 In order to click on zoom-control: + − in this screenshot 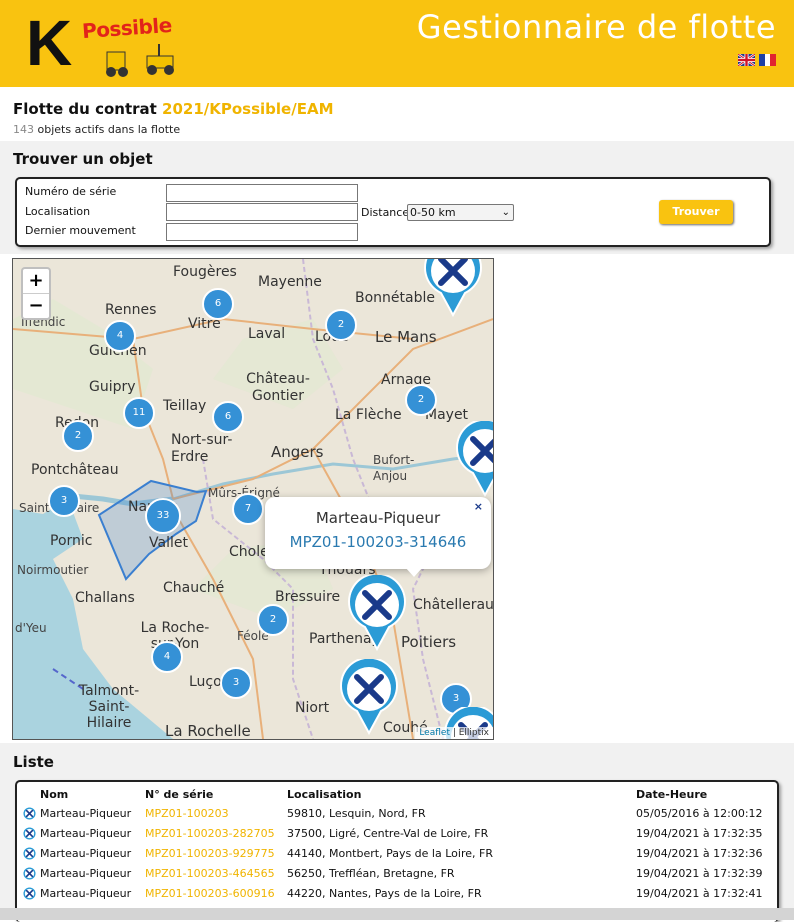, I will do `click(36, 293)`.